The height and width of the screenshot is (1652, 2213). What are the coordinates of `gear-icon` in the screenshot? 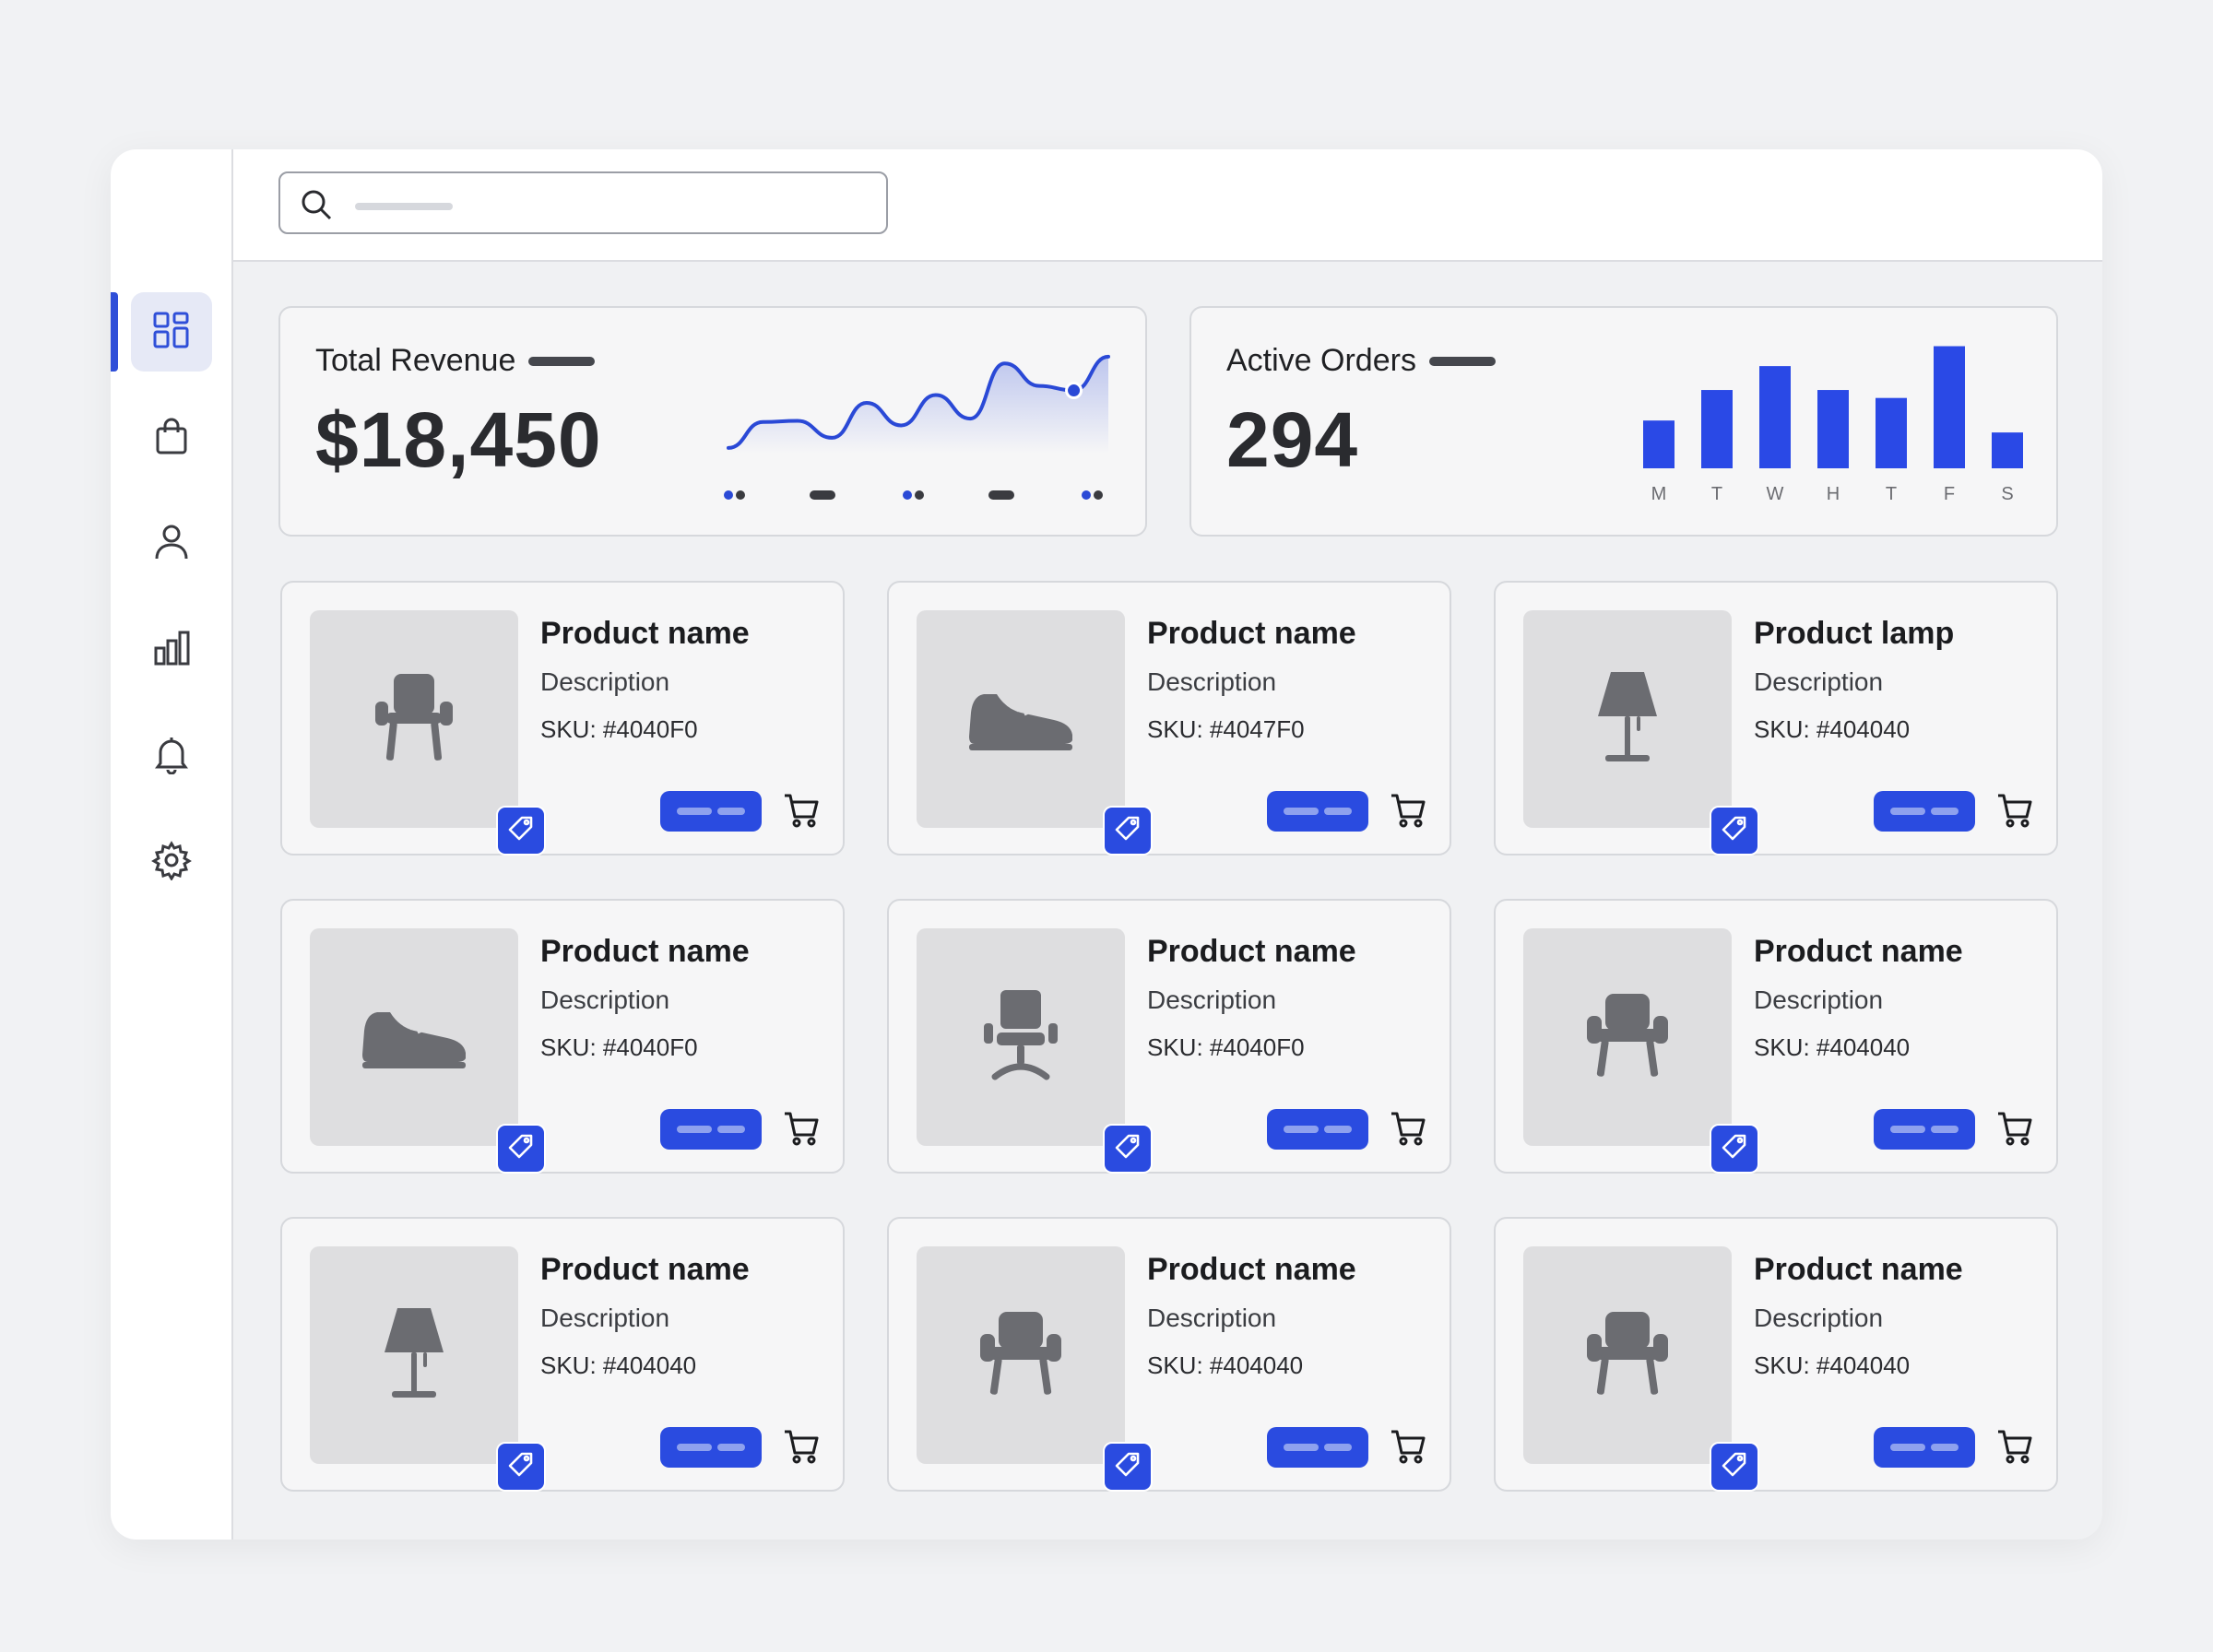 It's located at (171, 862).